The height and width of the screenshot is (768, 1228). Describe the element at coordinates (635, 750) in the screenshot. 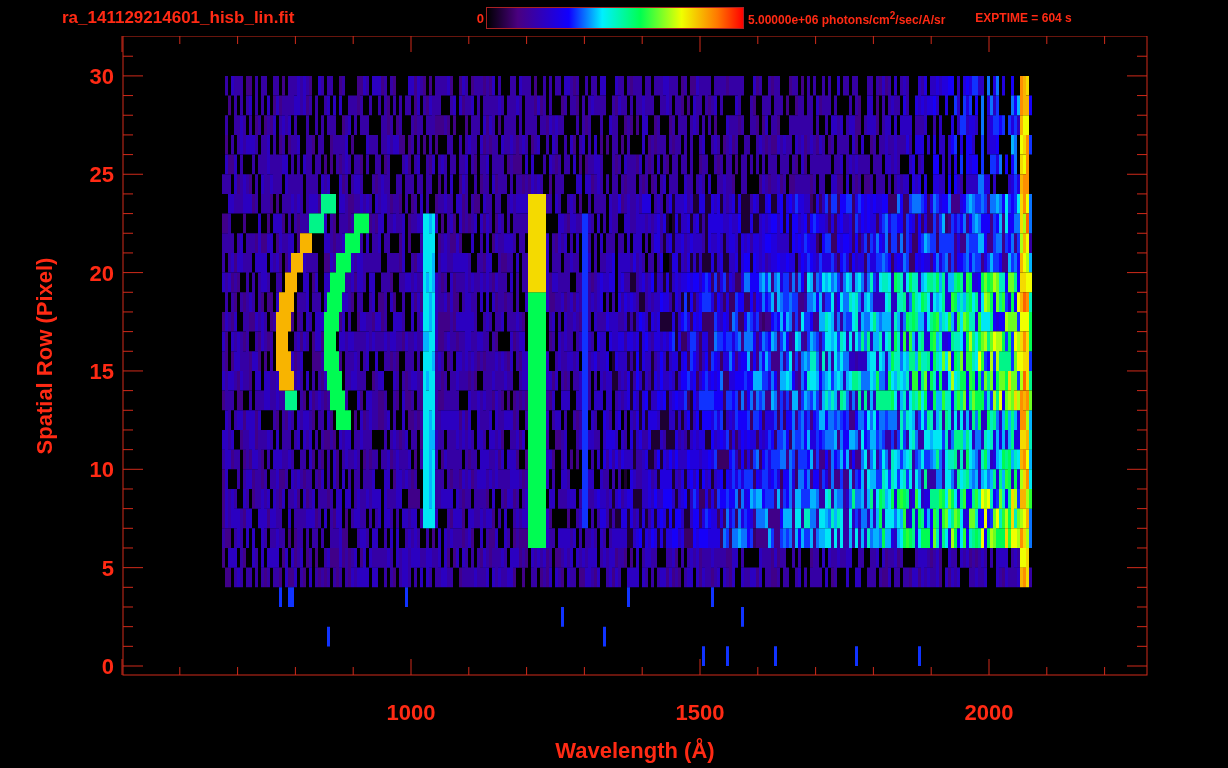

I see `x-axis-label: Wavelength (Å)` at that location.